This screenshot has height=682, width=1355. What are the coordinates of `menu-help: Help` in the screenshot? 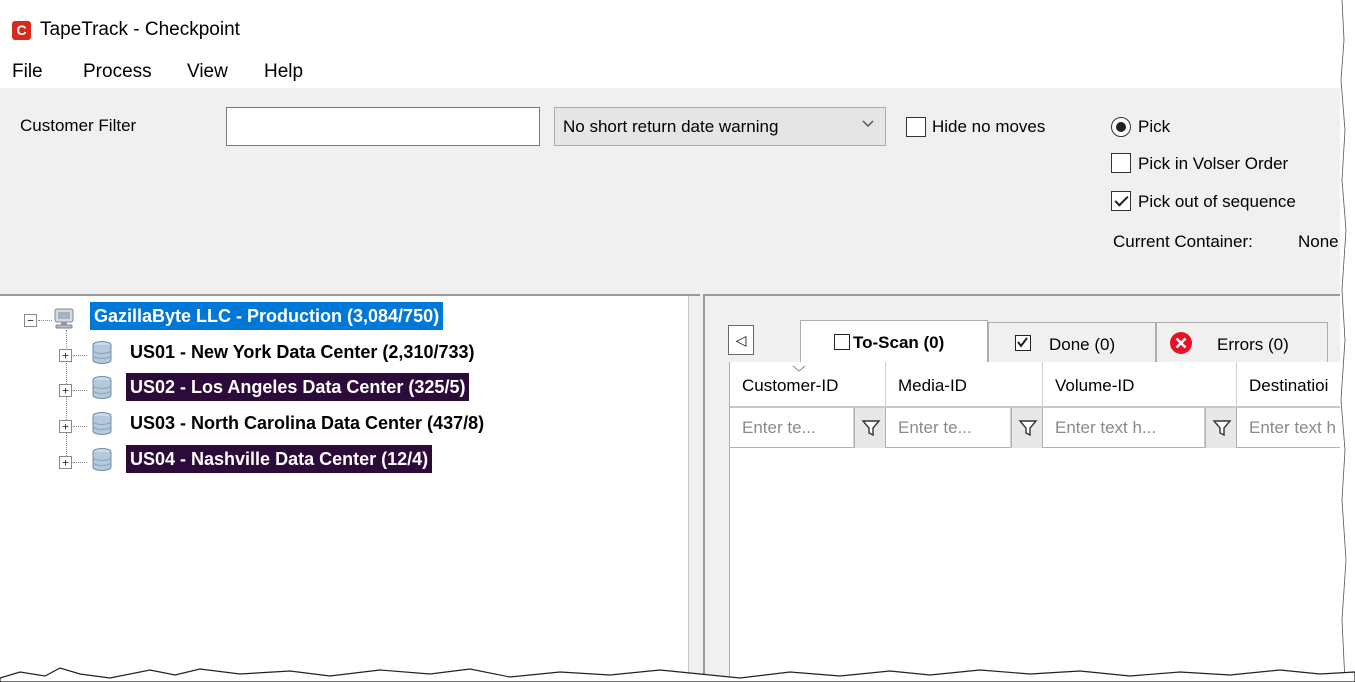 It's located at (283, 72).